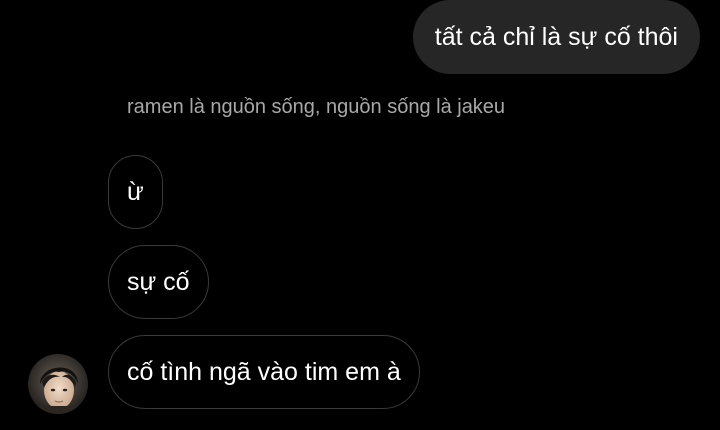  I want to click on incoming-message-bubble: ừ, so click(135, 192).